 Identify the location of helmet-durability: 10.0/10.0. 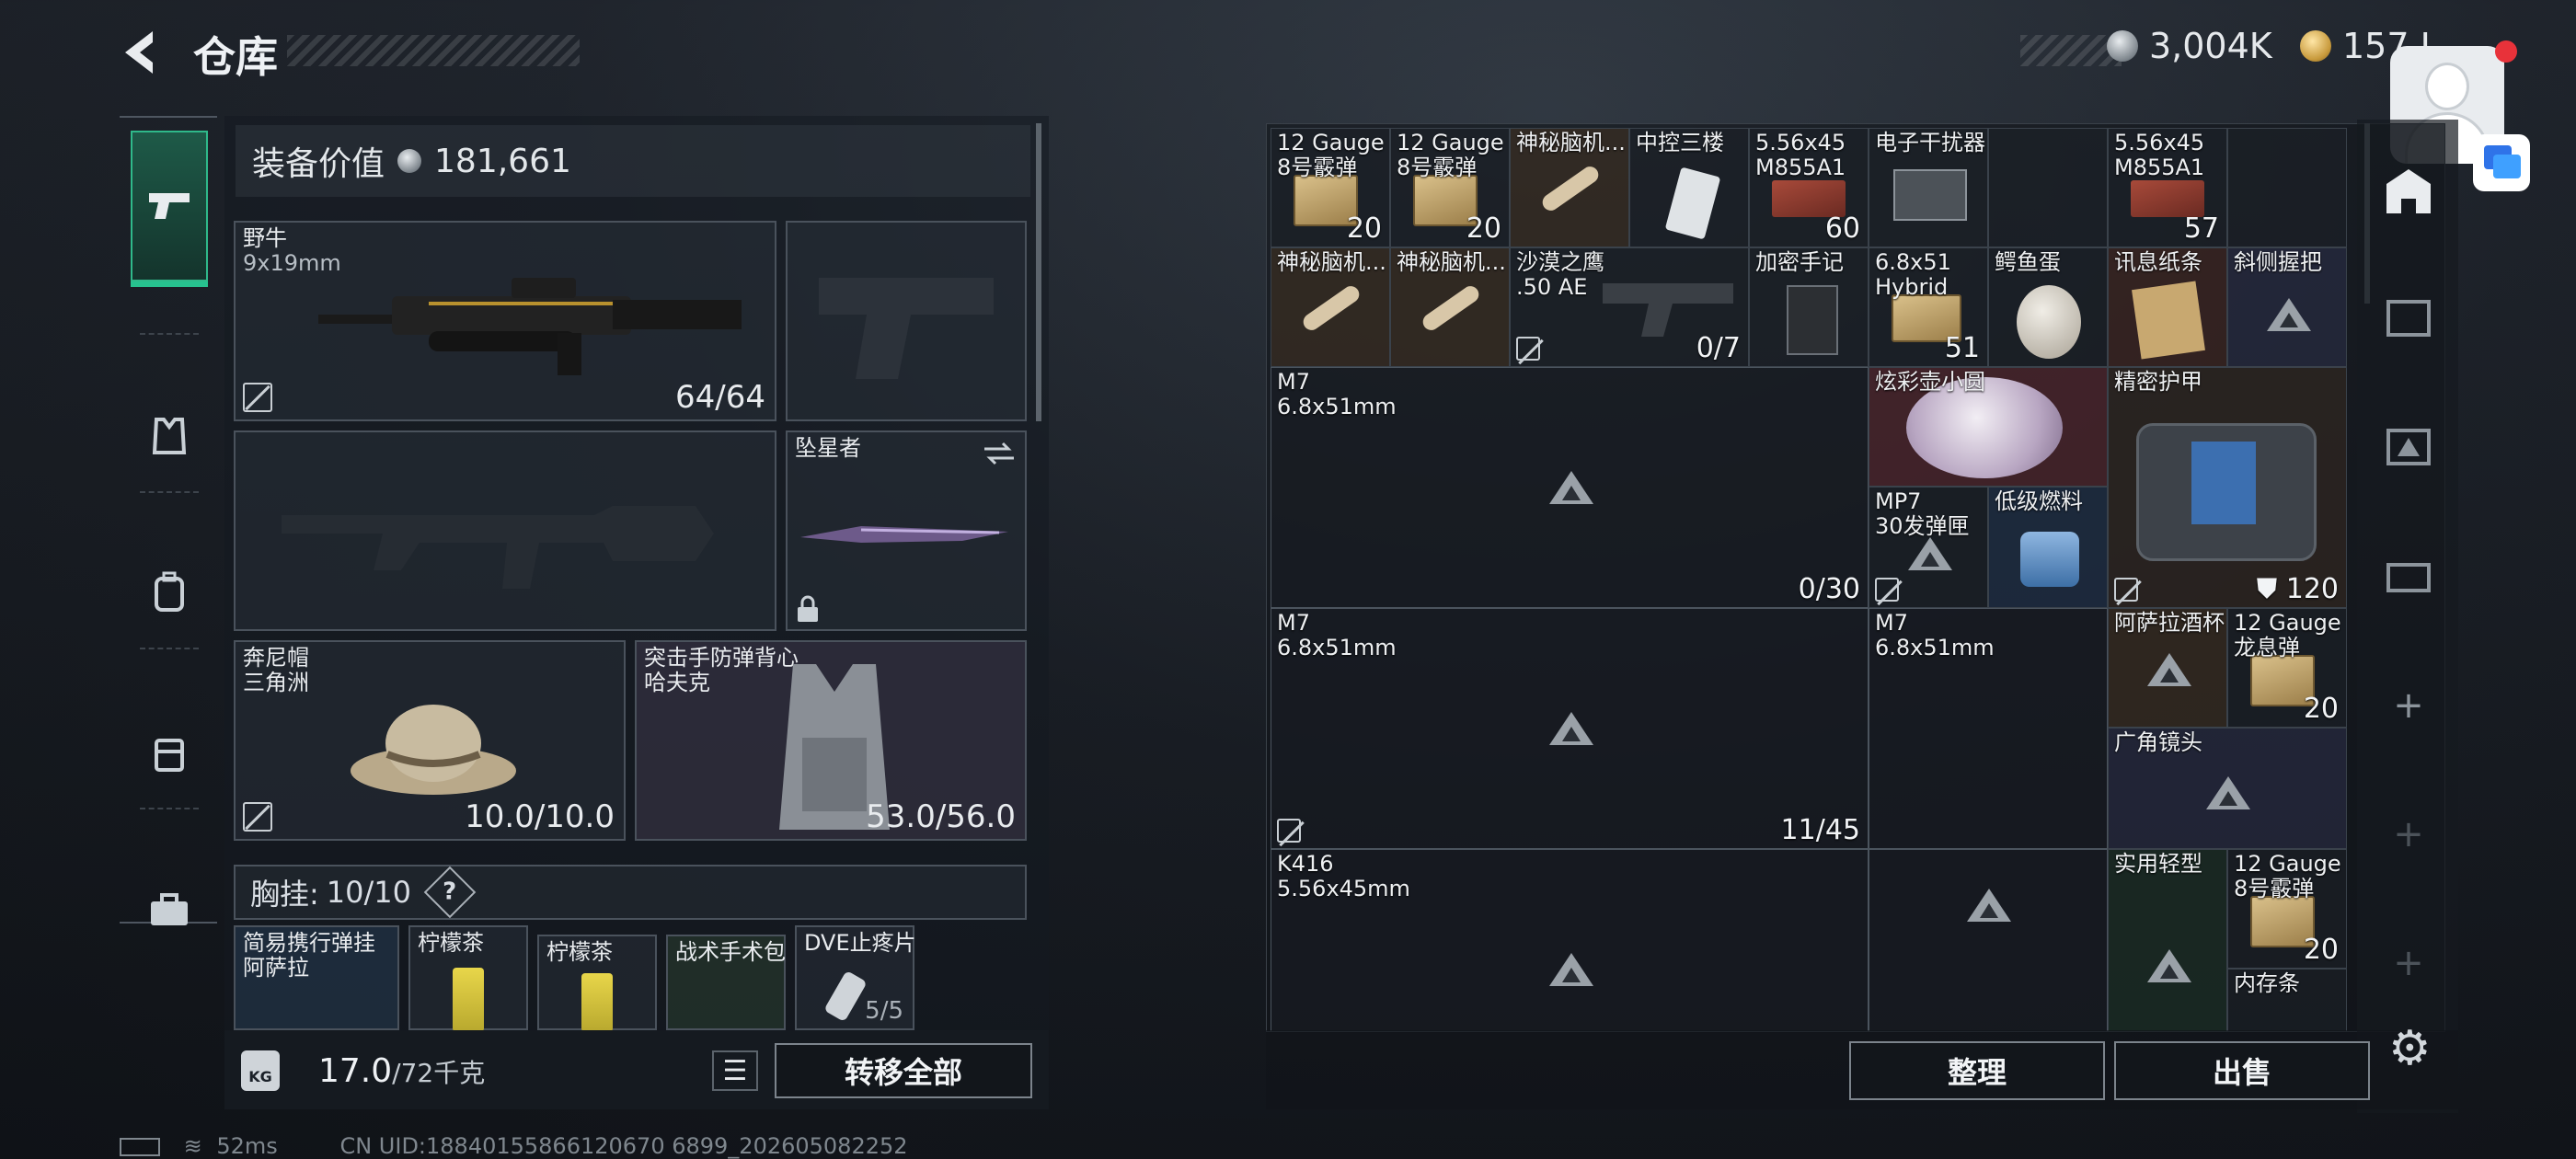
(540, 816).